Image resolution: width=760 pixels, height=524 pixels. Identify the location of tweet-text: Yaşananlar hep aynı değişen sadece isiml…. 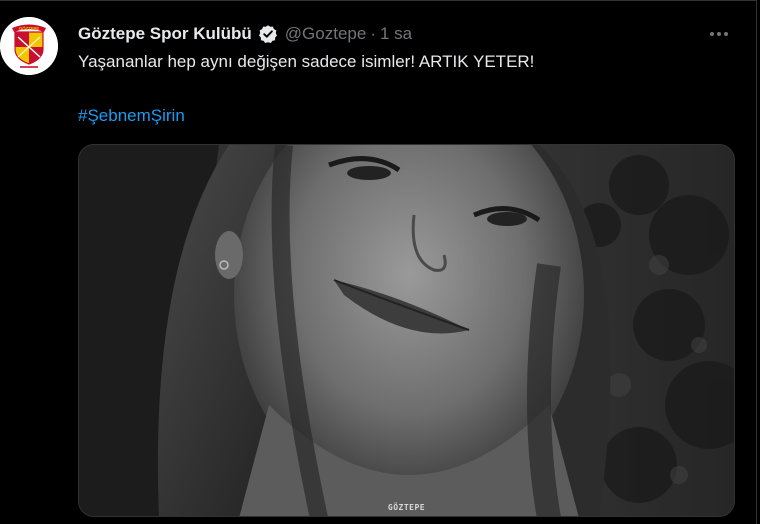
(306, 61).